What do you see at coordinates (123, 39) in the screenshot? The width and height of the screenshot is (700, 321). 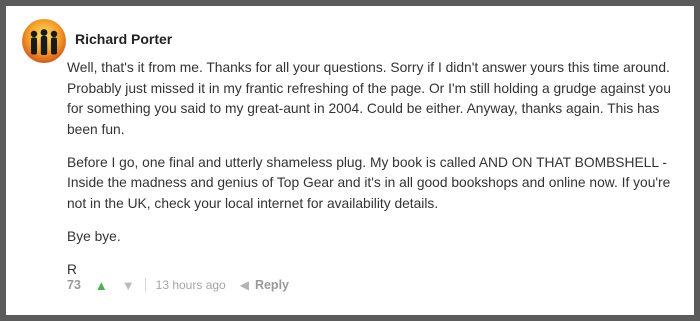 I see `author-name: Richard Porter` at bounding box center [123, 39].